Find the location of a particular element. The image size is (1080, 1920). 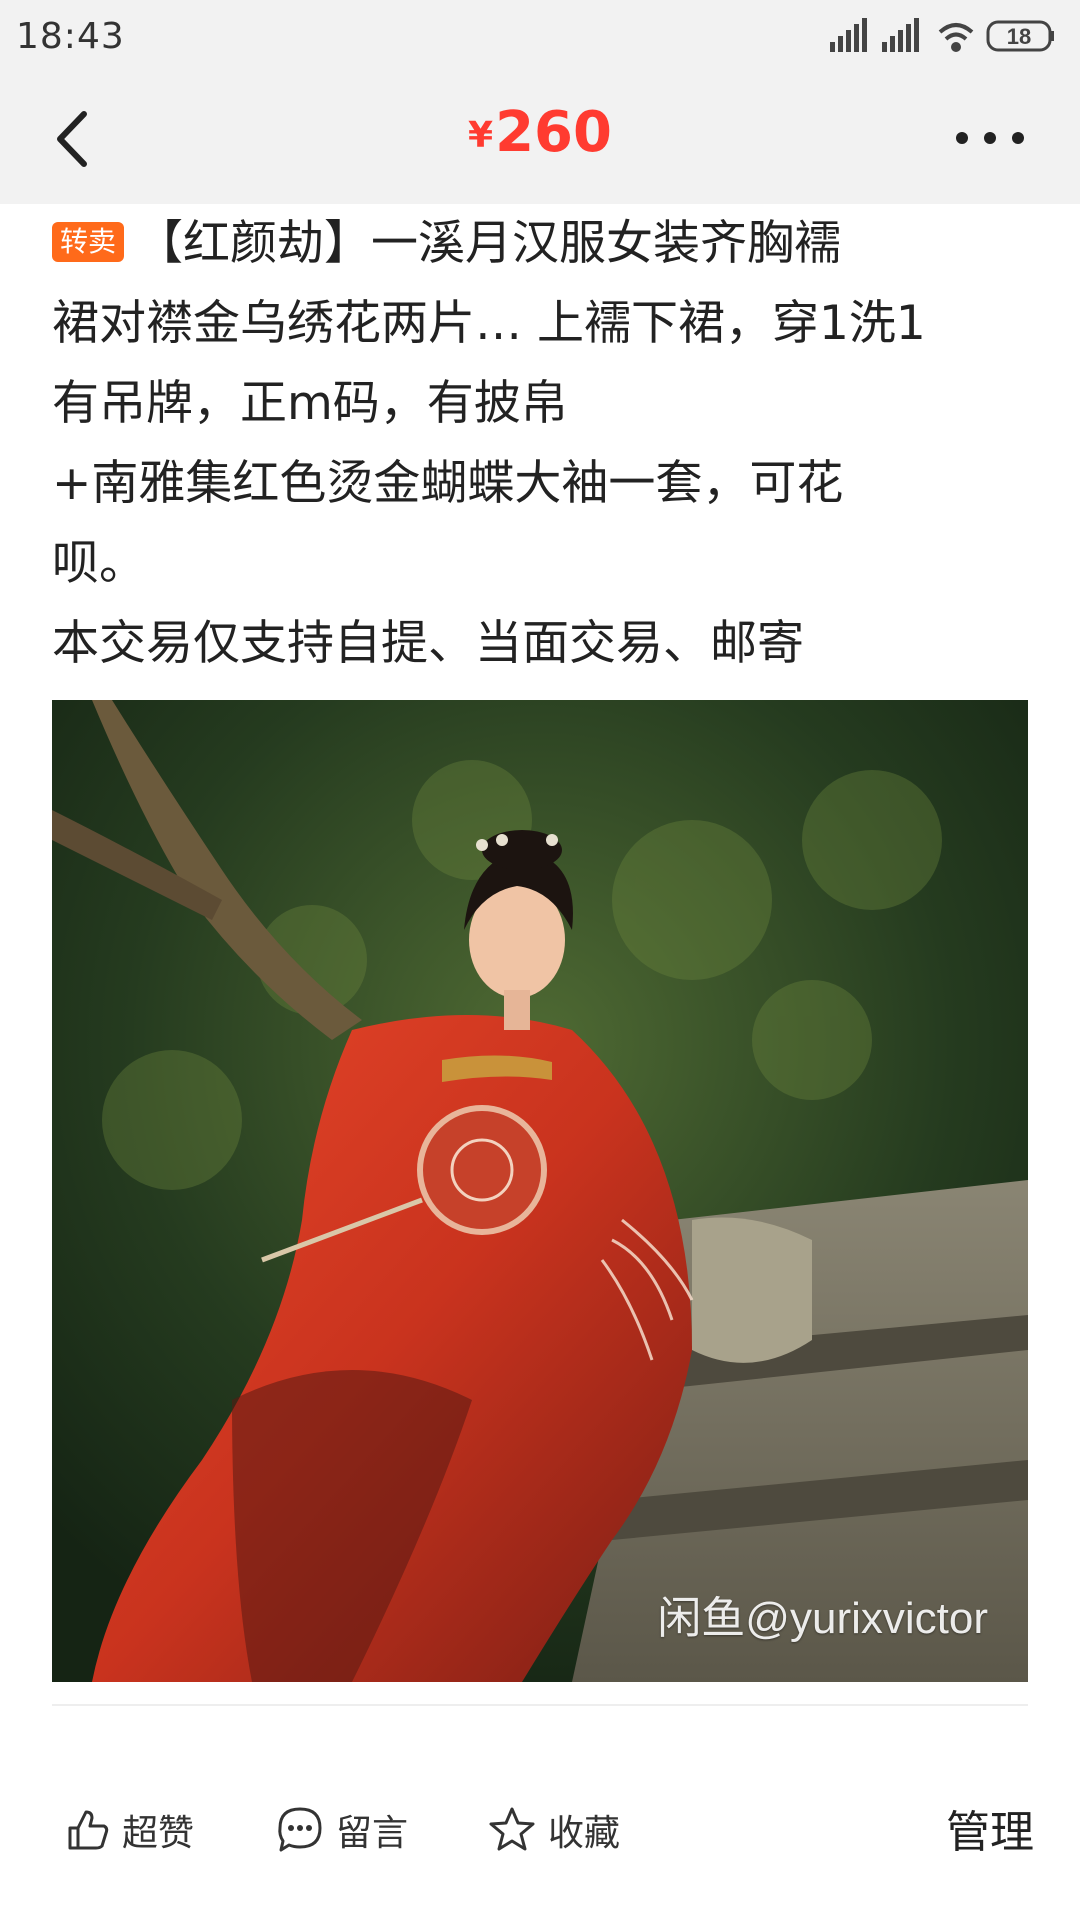

wifi-icon is located at coordinates (956, 37).